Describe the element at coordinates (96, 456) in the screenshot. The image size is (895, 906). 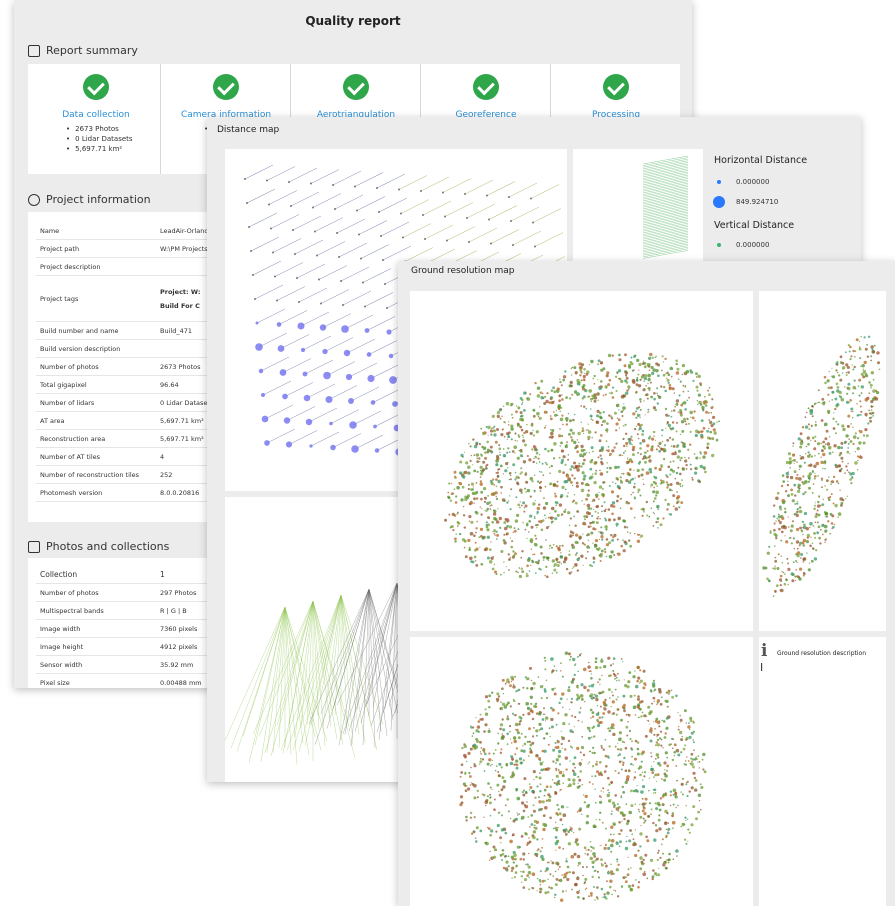
I see `row-key: Number of AT tiles` at that location.